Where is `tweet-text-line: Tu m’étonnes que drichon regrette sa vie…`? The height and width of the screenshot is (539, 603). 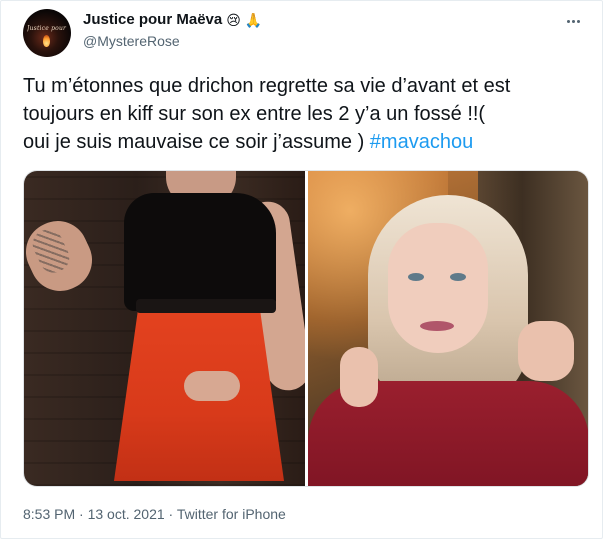 tweet-text-line: Tu m’étonnes que drichon regrette sa vie… is located at coordinates (267, 86).